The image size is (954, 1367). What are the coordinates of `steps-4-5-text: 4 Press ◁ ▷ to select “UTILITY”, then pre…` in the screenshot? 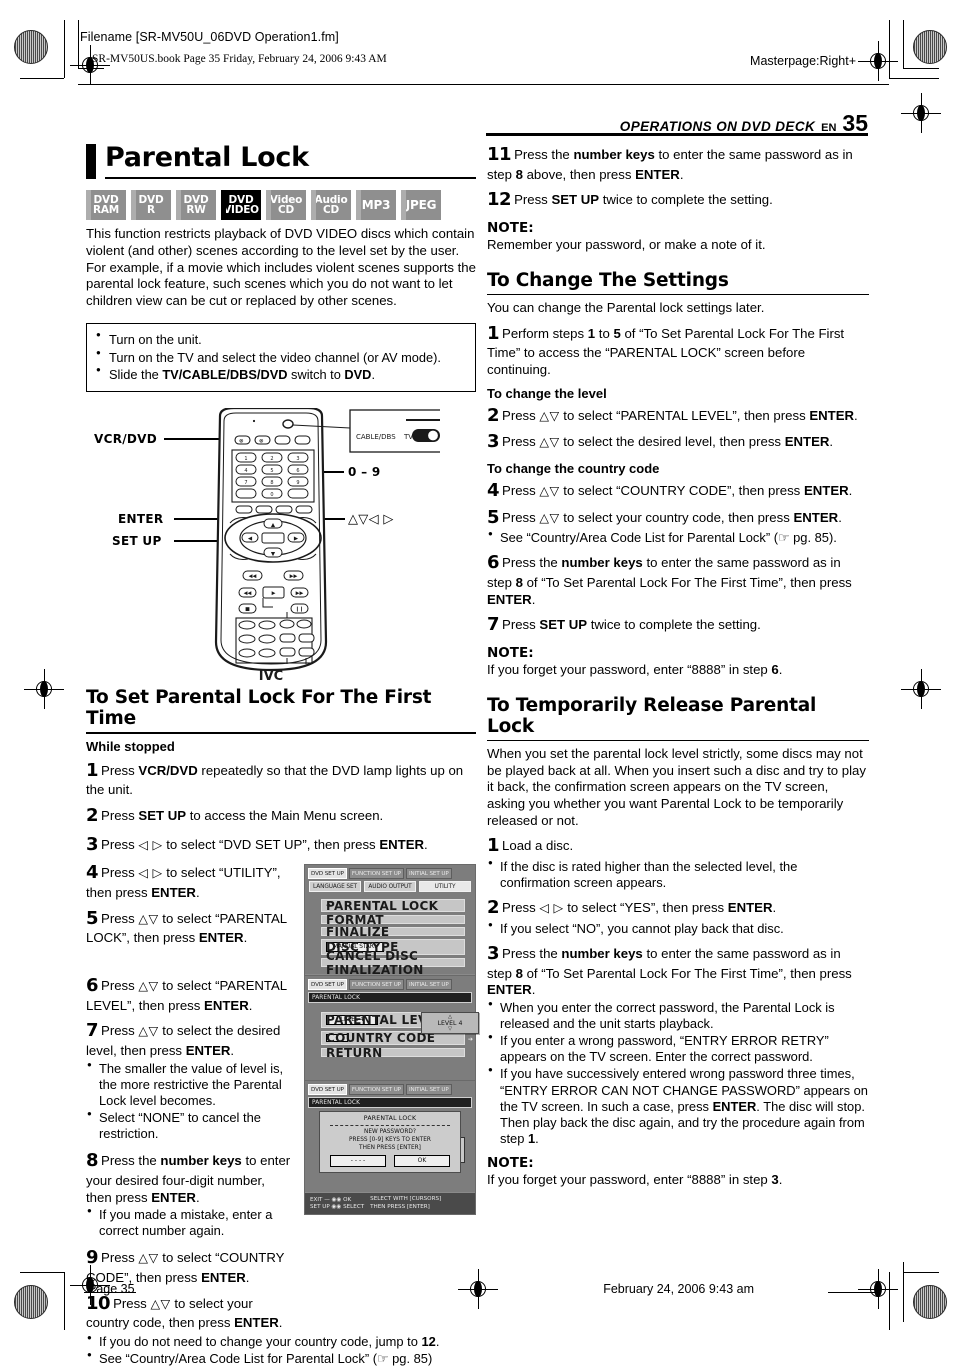 It's located at (188, 904).